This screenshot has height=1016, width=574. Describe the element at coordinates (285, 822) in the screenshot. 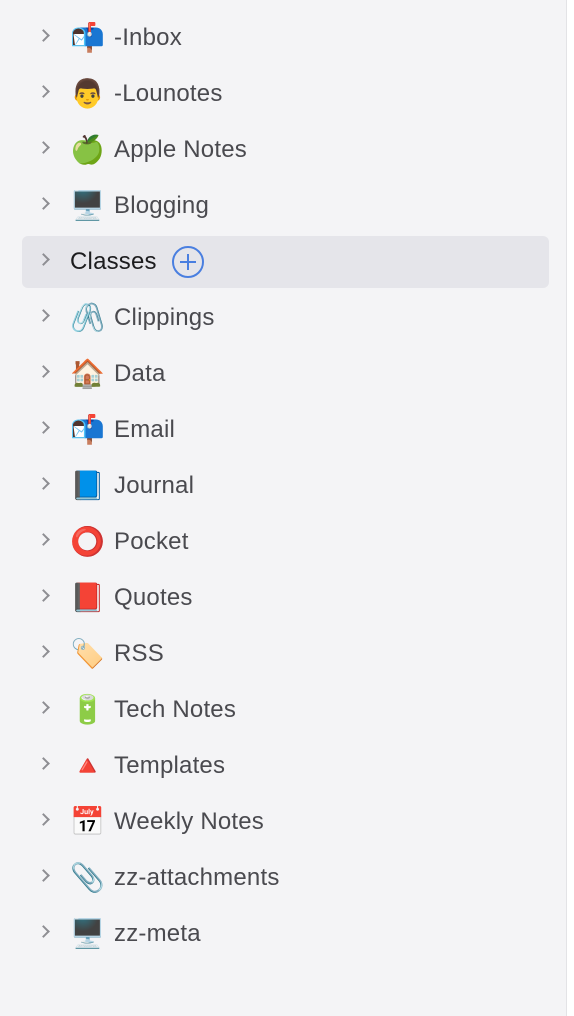

I see `sidebar-item-weekly-notes: 📅 Weekly Notes` at that location.